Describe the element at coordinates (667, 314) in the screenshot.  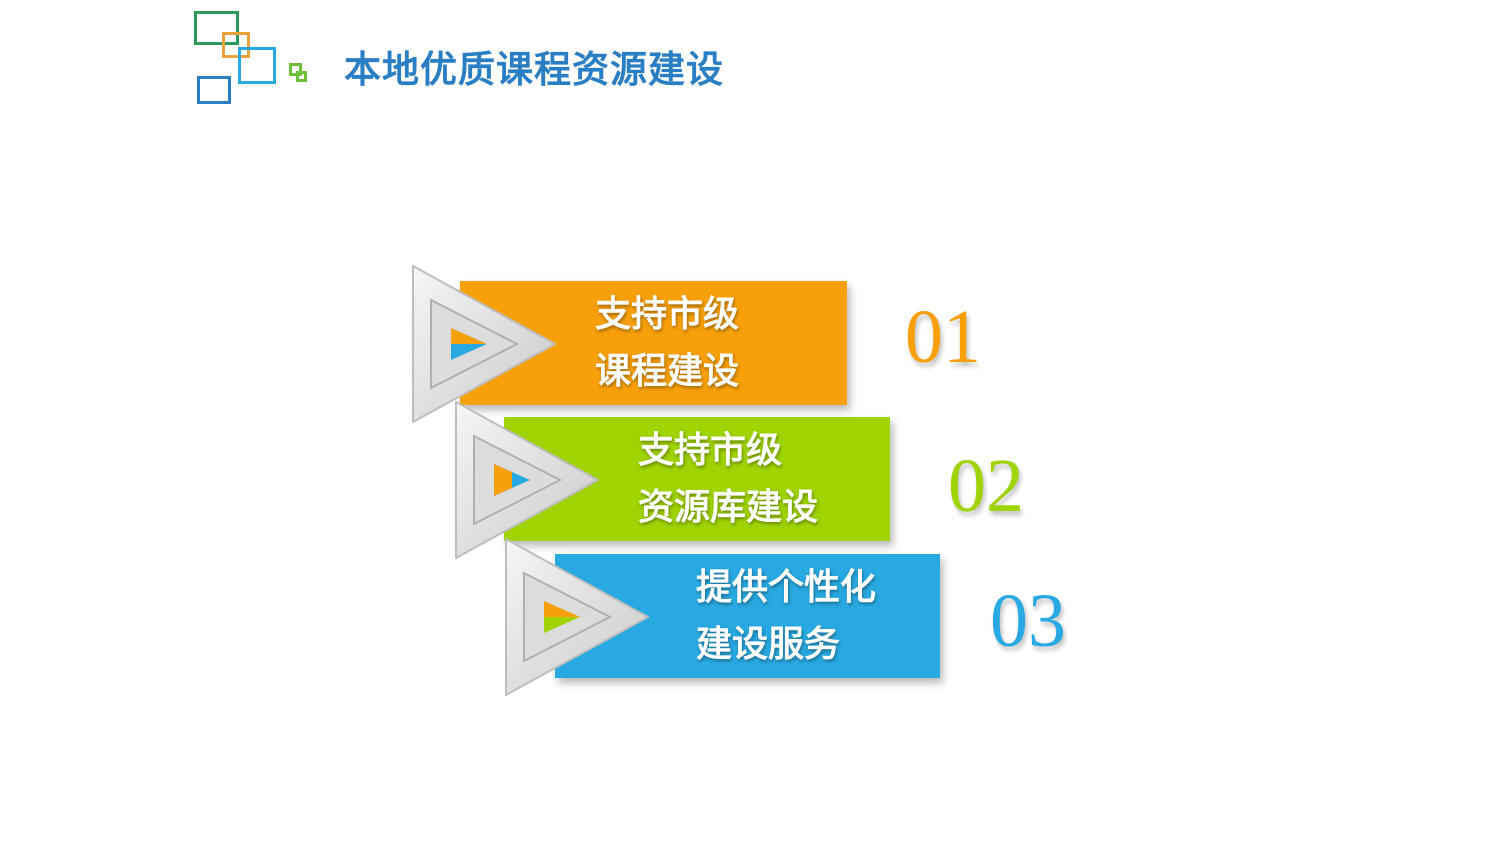
I see `step-1-label-line1: 支持市级` at that location.